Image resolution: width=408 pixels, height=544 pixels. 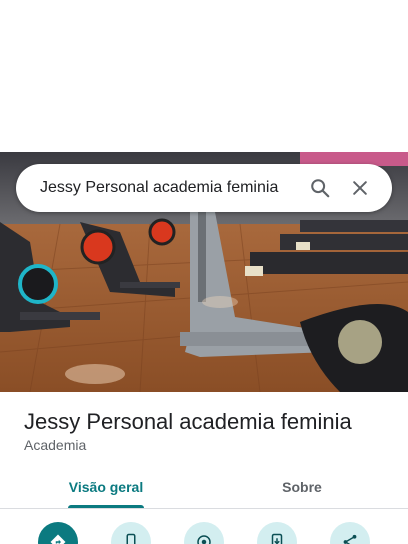 I want to click on directions-icon, so click(x=58, y=533).